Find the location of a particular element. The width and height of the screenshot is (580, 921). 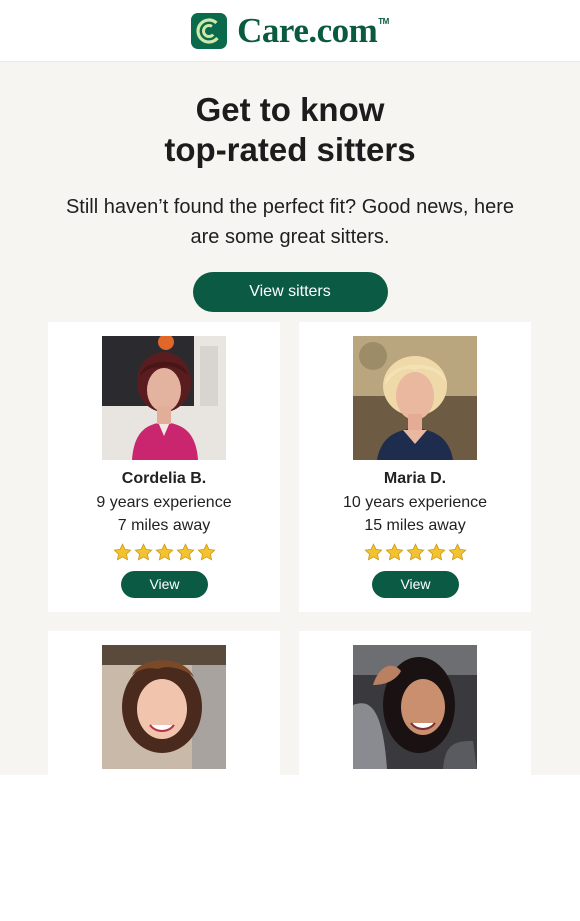

brand-name: Care.comTM is located at coordinates (313, 31).